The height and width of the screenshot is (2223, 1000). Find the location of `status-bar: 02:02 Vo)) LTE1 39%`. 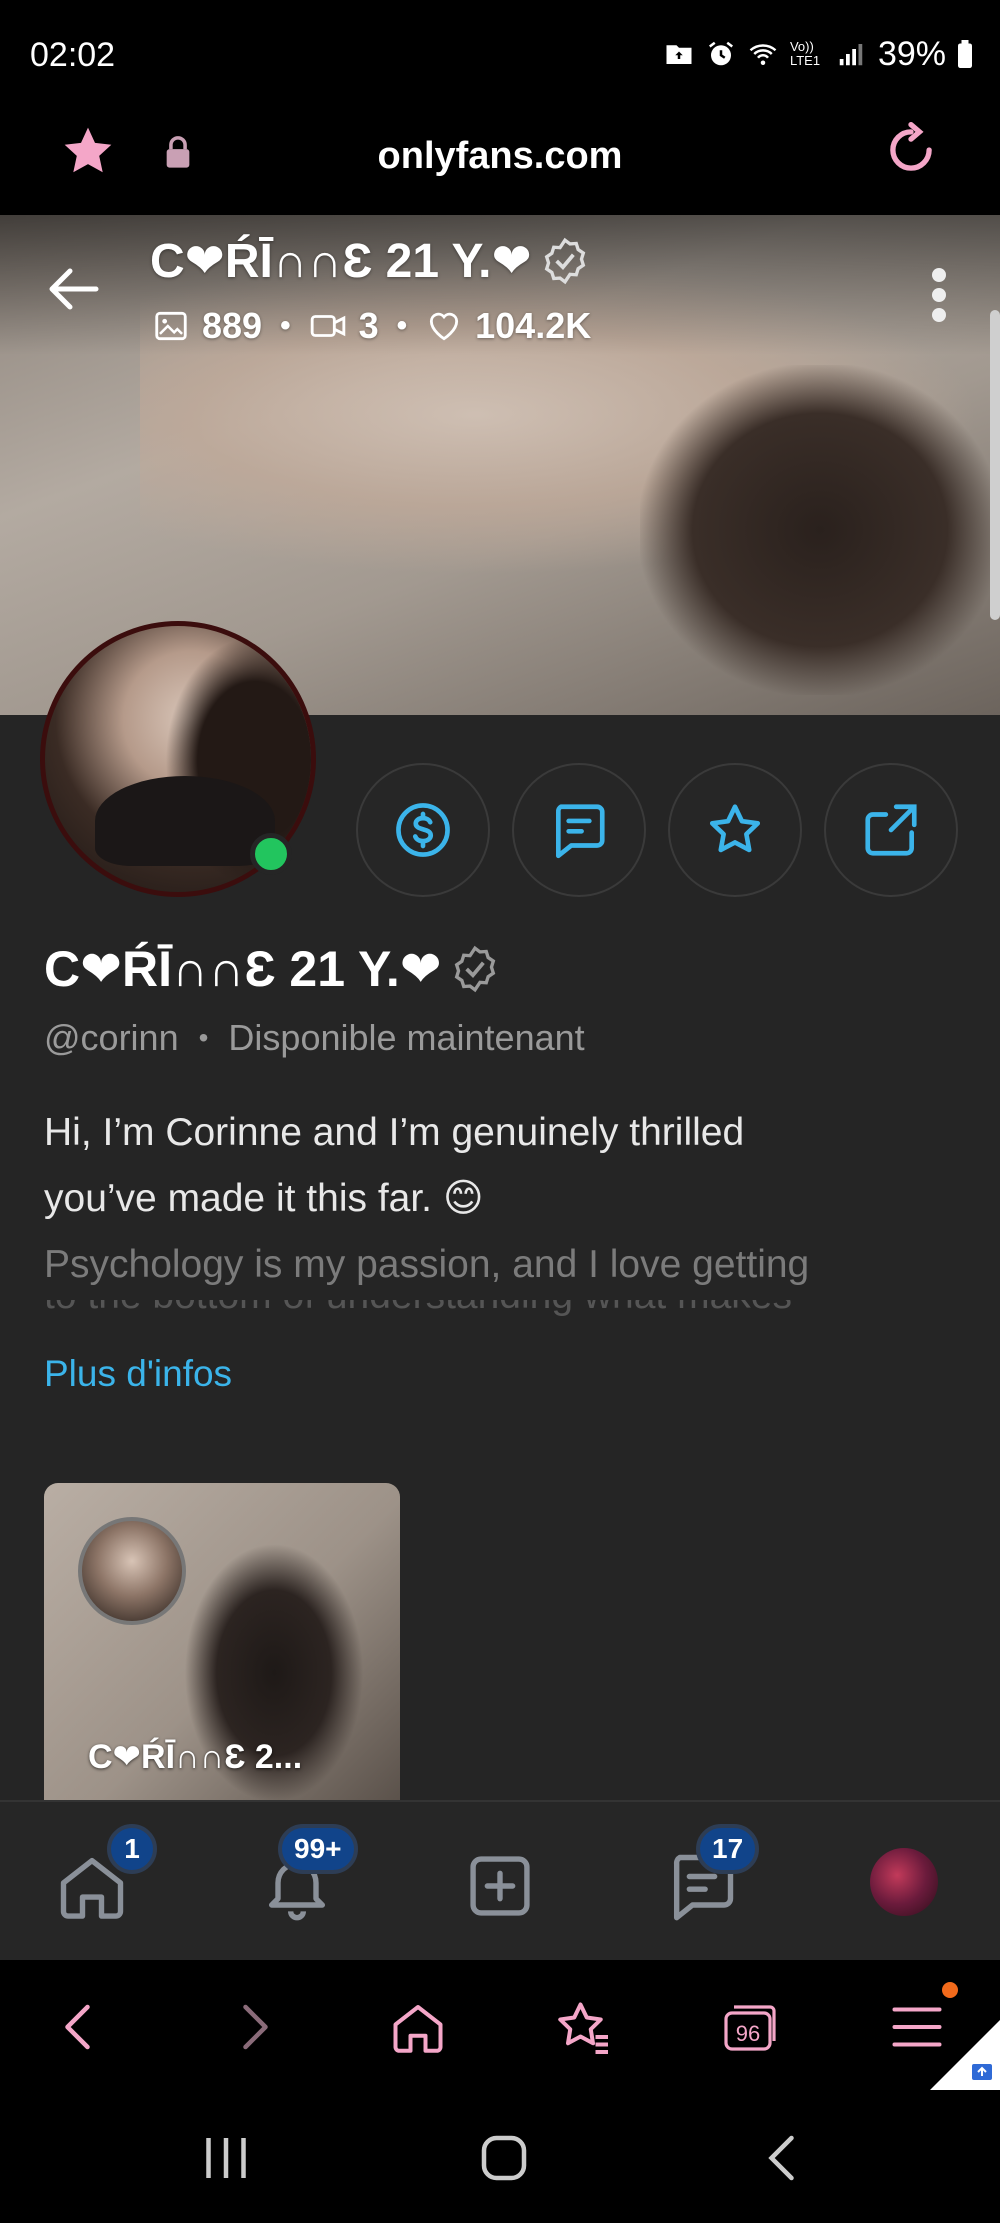

status-bar: 02:02 Vo)) LTE1 39% is located at coordinates (500, 57).